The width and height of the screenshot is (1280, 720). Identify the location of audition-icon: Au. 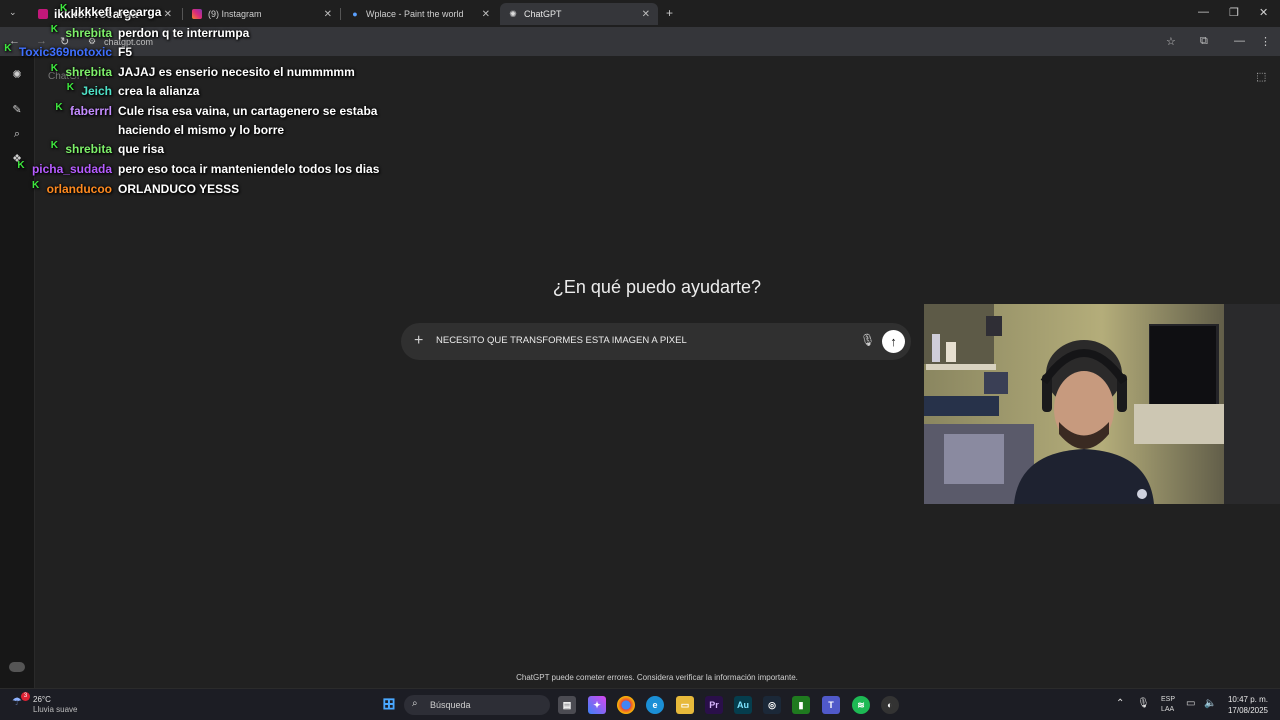
(743, 705).